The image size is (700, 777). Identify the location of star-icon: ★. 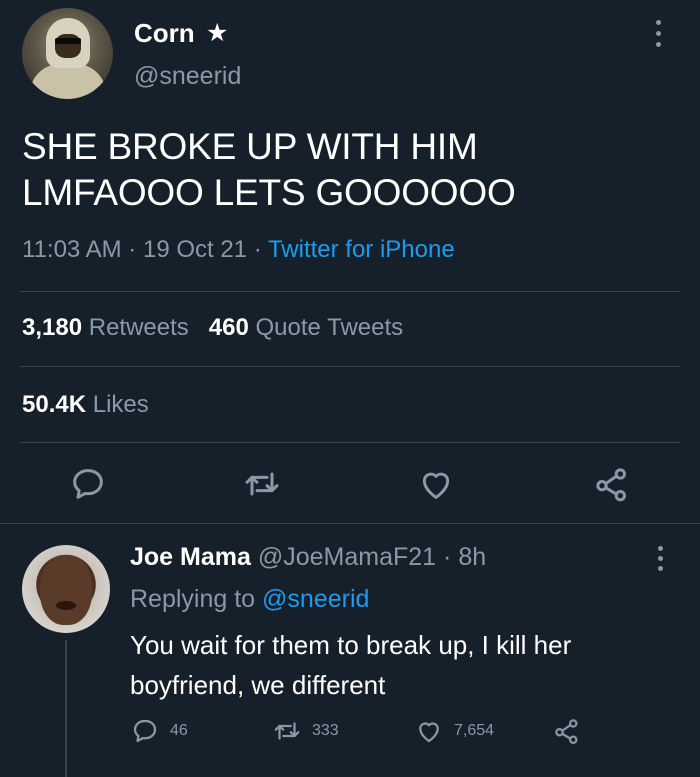
(217, 33).